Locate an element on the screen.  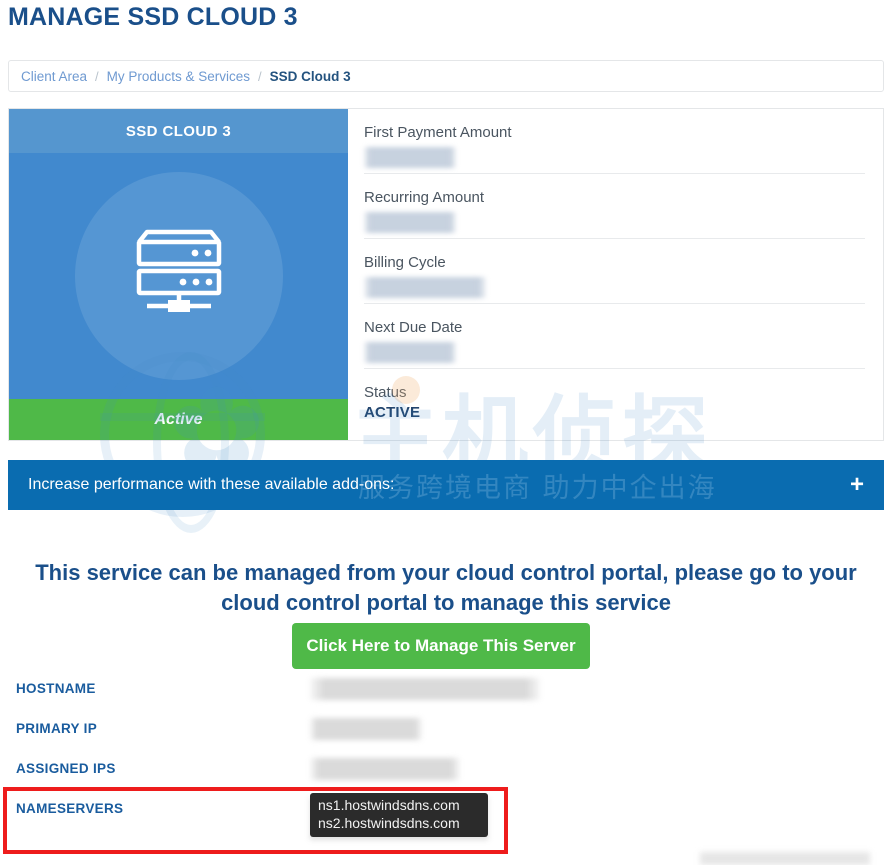
detail-row-status: Status ACTIVE is located at coordinates (614, 401).